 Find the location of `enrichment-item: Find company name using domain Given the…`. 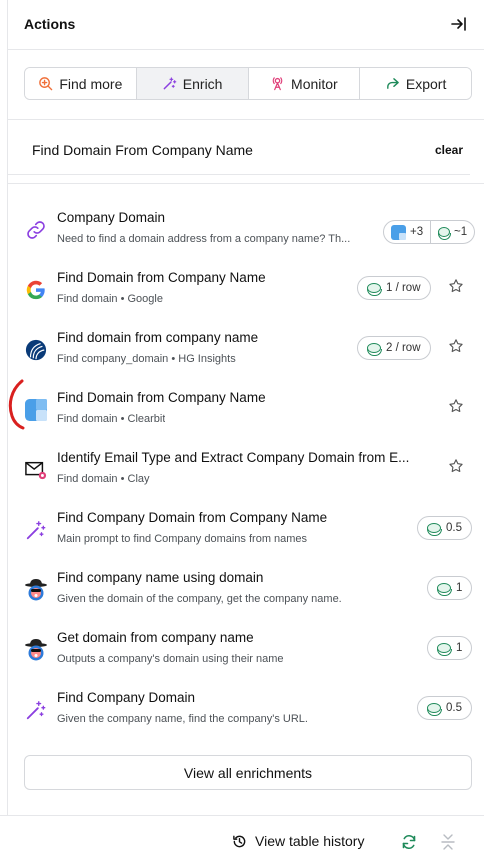

enrichment-item: Find company name using domain Given the… is located at coordinates (246, 594).